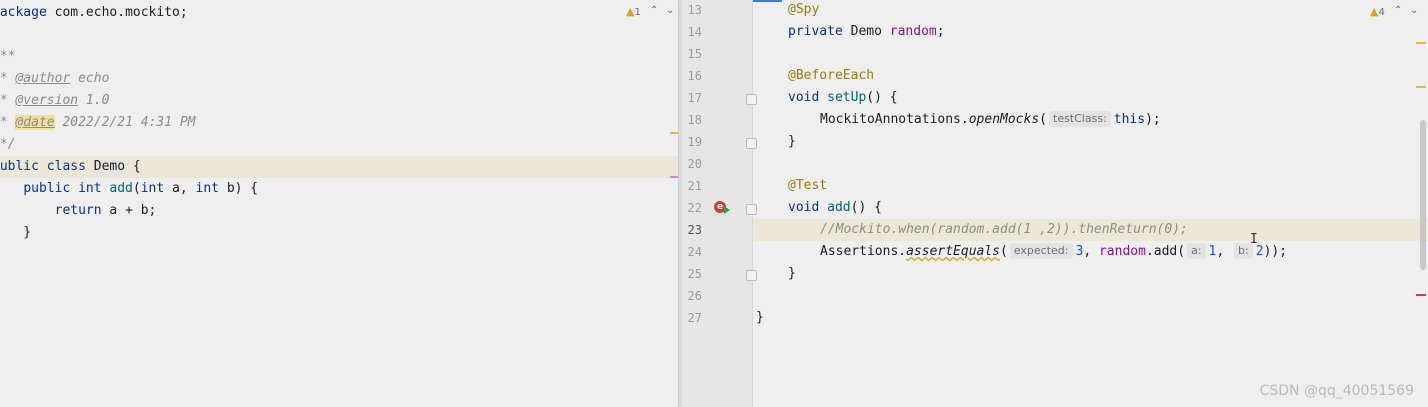 This screenshot has height=407, width=1428. What do you see at coordinates (66, 188) in the screenshot?
I see `keyword: public int` at bounding box center [66, 188].